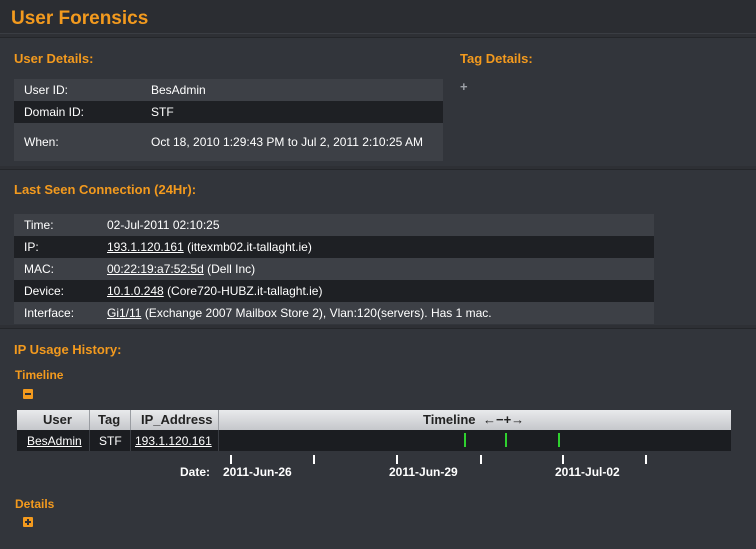 The image size is (756, 549). I want to click on date-tick-label: 2011-Jun-26, so click(257, 472).